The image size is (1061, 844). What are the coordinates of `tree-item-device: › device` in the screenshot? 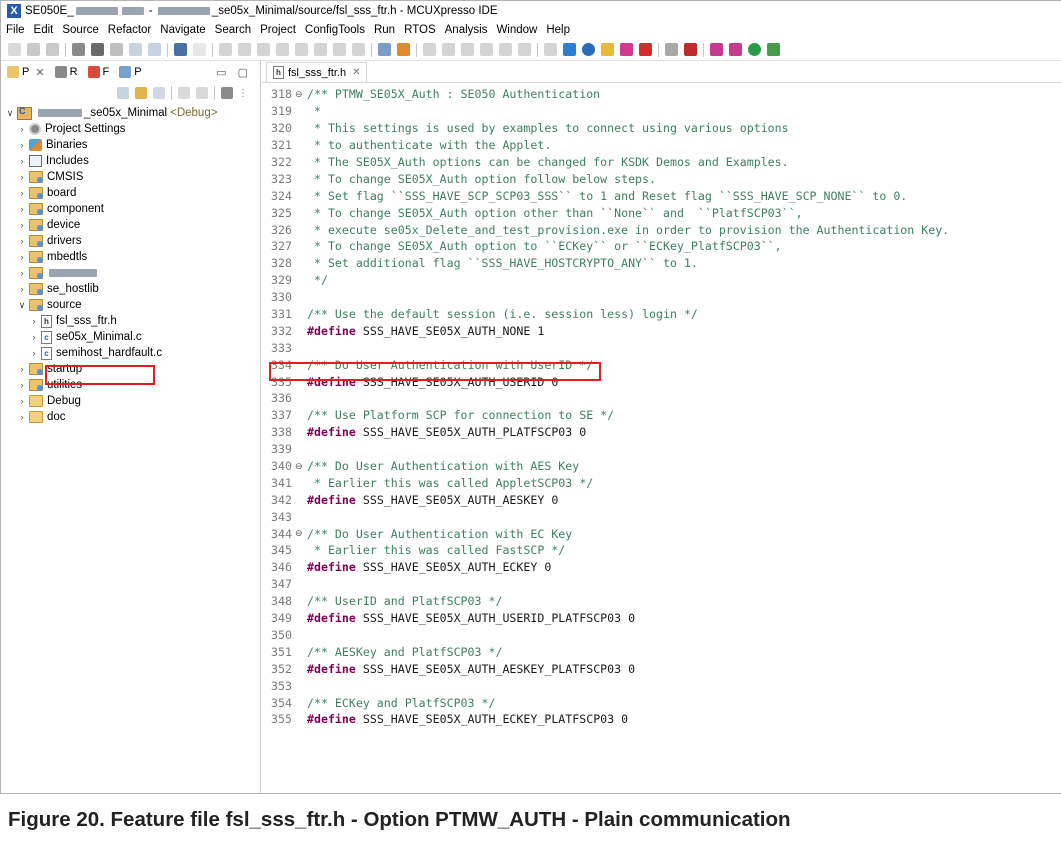 It's located at (130, 225).